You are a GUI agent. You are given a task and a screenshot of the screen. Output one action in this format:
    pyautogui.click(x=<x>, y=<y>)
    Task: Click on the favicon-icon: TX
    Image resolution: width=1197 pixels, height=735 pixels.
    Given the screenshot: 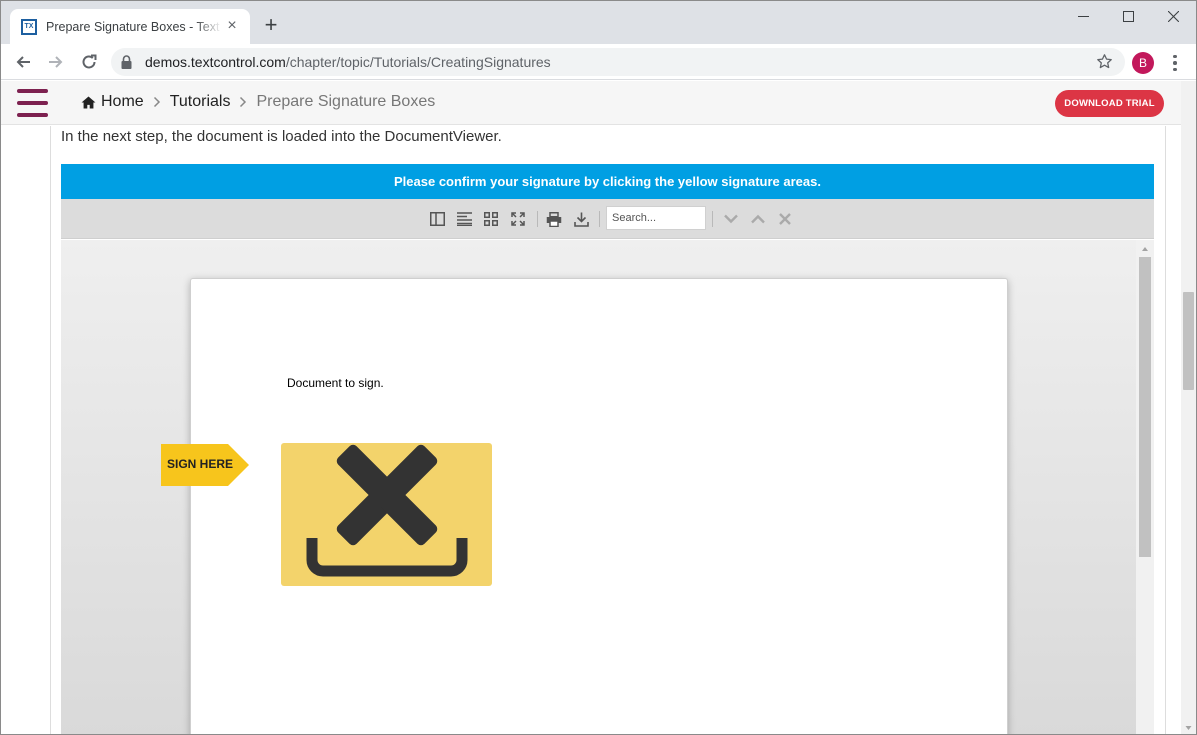 What is the action you would take?
    pyautogui.click(x=29, y=26)
    